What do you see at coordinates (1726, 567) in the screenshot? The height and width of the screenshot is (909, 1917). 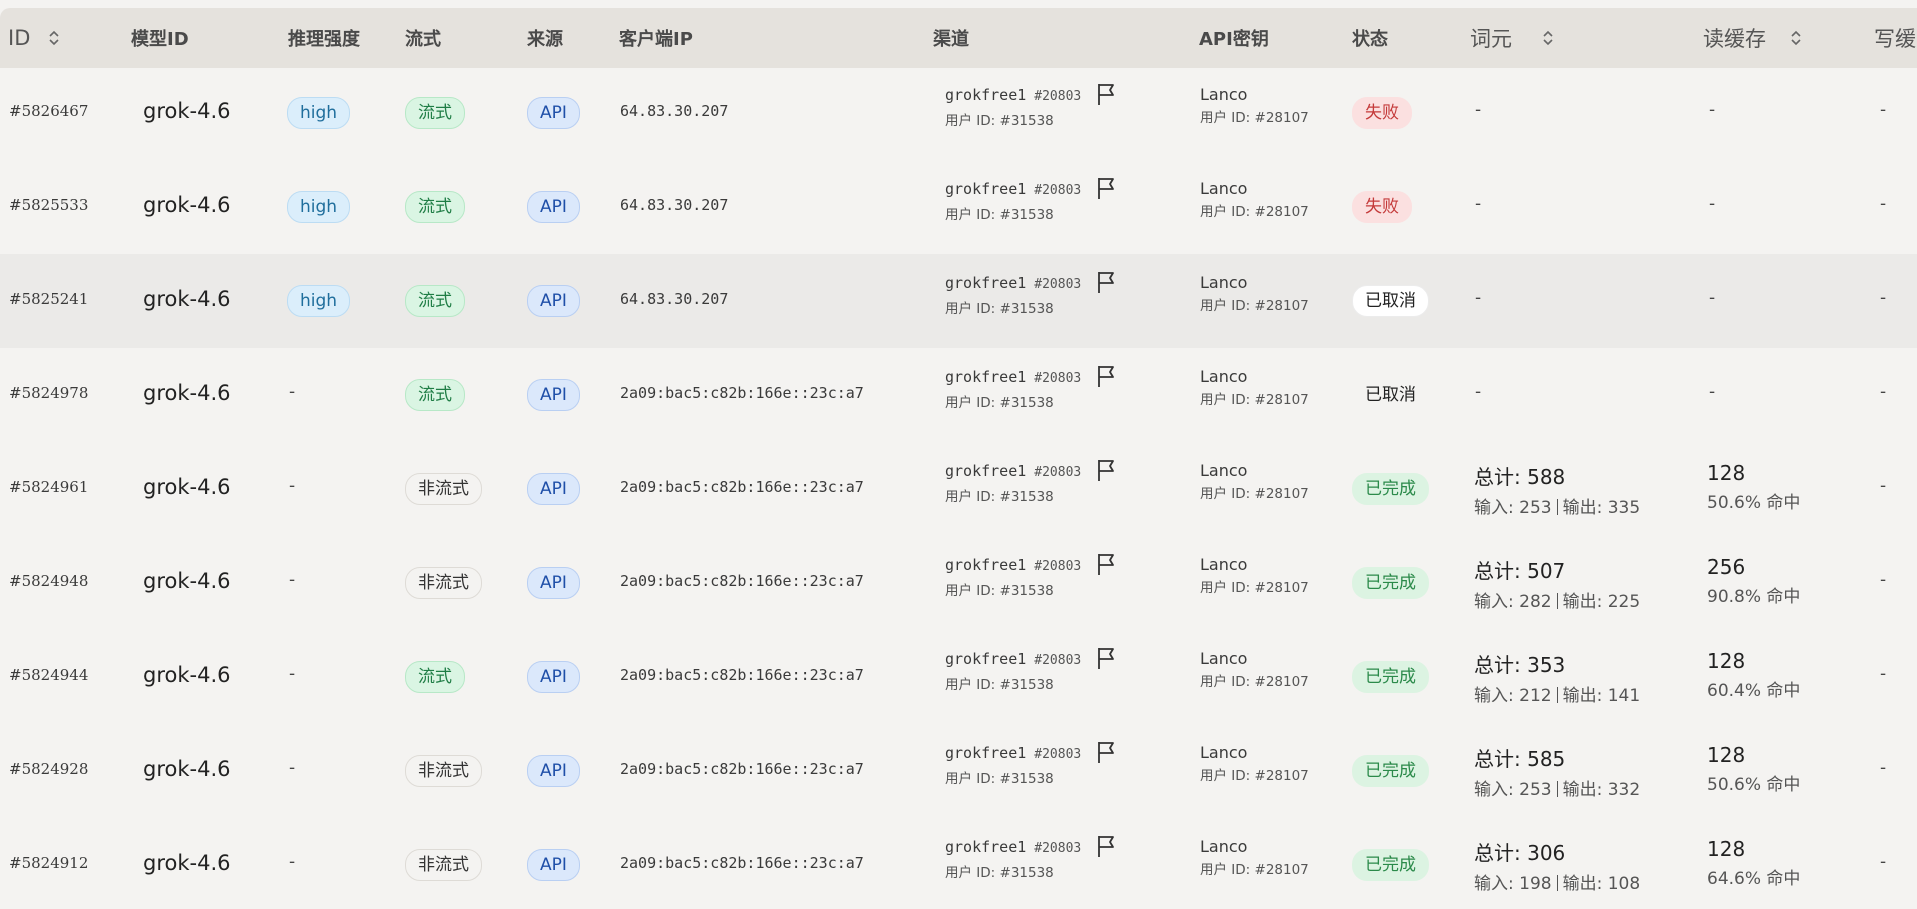 I see `cache-read-value: 256` at bounding box center [1726, 567].